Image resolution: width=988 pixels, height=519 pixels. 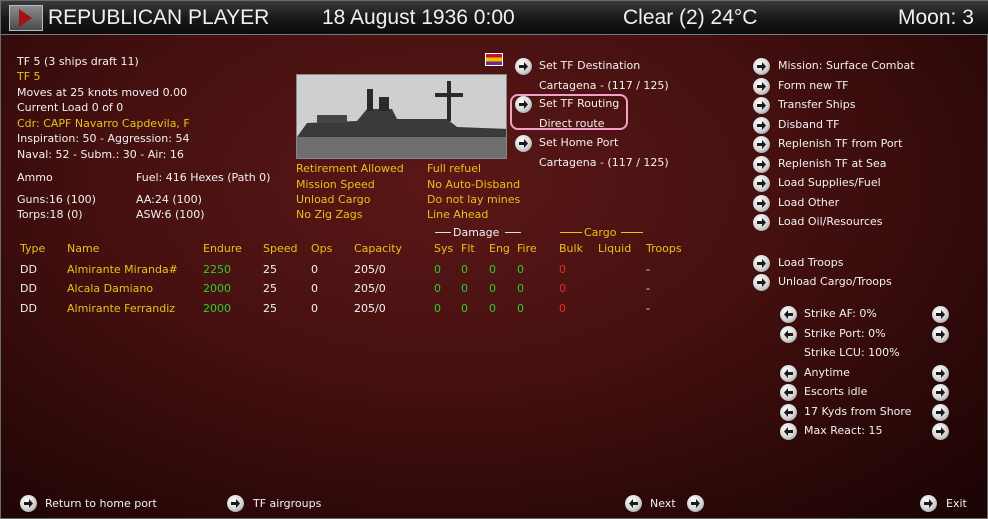 What do you see at coordinates (571, 248) in the screenshot?
I see `col-bulk: Bulk` at bounding box center [571, 248].